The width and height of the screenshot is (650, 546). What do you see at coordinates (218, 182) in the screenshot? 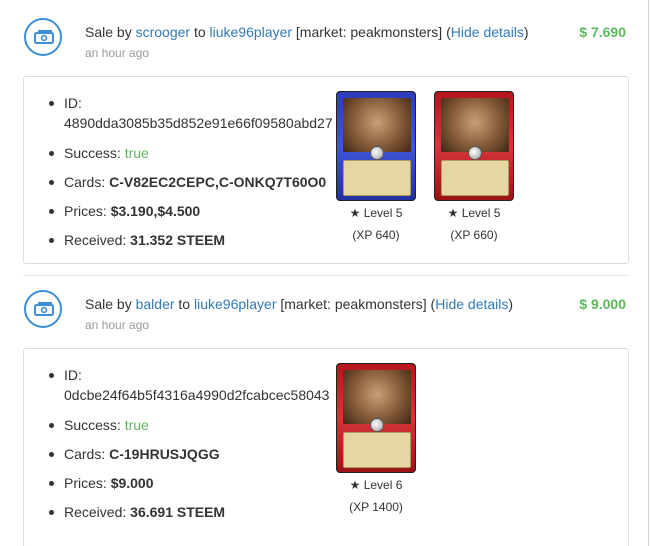
I see `cards-value: C-V82EC2CEPC,C-ONKQ7T60O0` at bounding box center [218, 182].